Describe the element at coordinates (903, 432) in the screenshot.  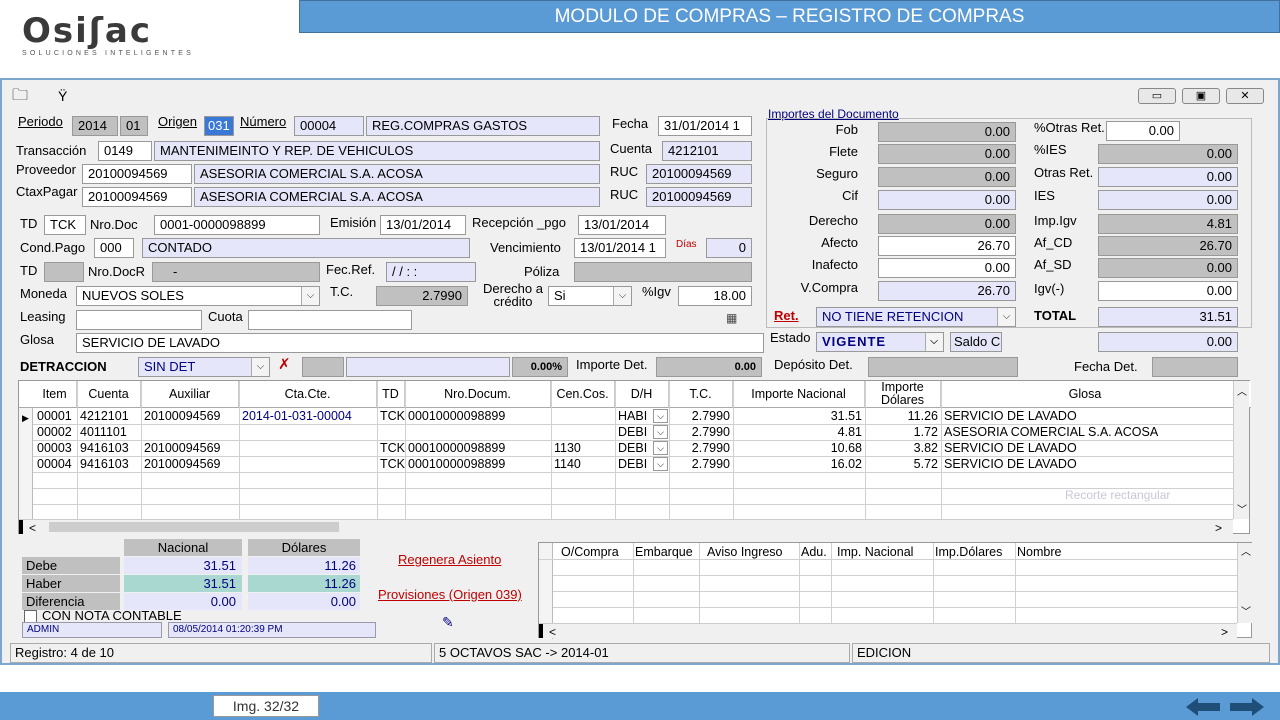
I see `cell-dolares: 1.72` at that location.